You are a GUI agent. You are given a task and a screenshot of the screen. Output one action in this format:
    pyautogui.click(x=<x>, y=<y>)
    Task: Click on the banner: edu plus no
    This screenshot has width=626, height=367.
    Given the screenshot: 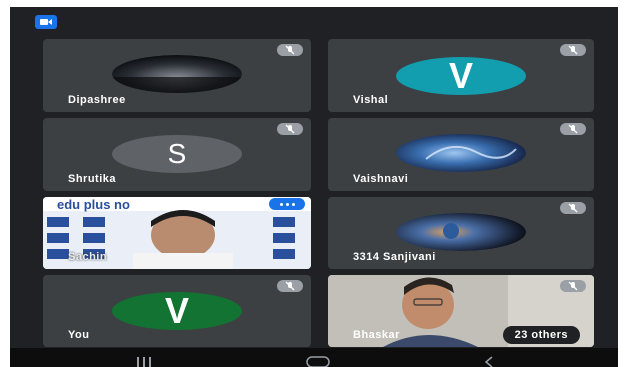 What is the action you would take?
    pyautogui.click(x=93, y=204)
    